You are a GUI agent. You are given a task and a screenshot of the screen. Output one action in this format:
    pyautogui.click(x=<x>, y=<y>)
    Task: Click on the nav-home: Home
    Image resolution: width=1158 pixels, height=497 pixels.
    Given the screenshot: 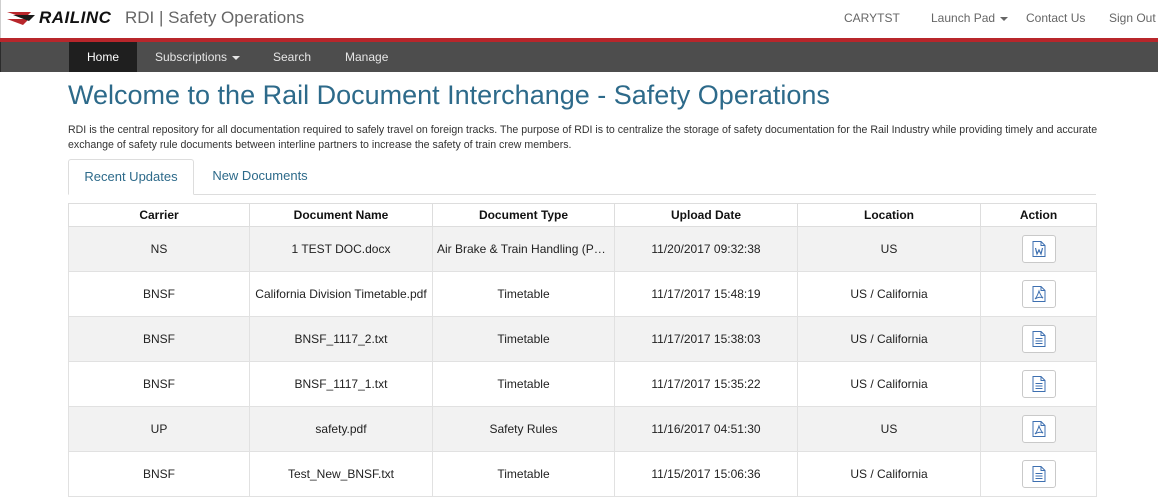 What is the action you would take?
    pyautogui.click(x=103, y=57)
    